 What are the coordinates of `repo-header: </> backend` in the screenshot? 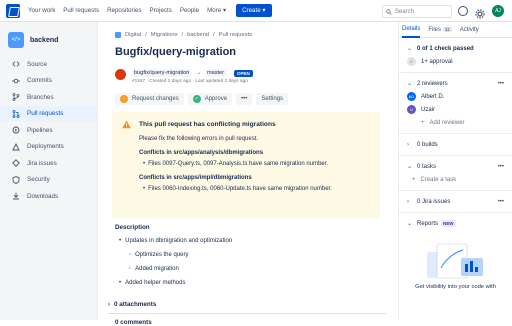 It's located at (48, 39).